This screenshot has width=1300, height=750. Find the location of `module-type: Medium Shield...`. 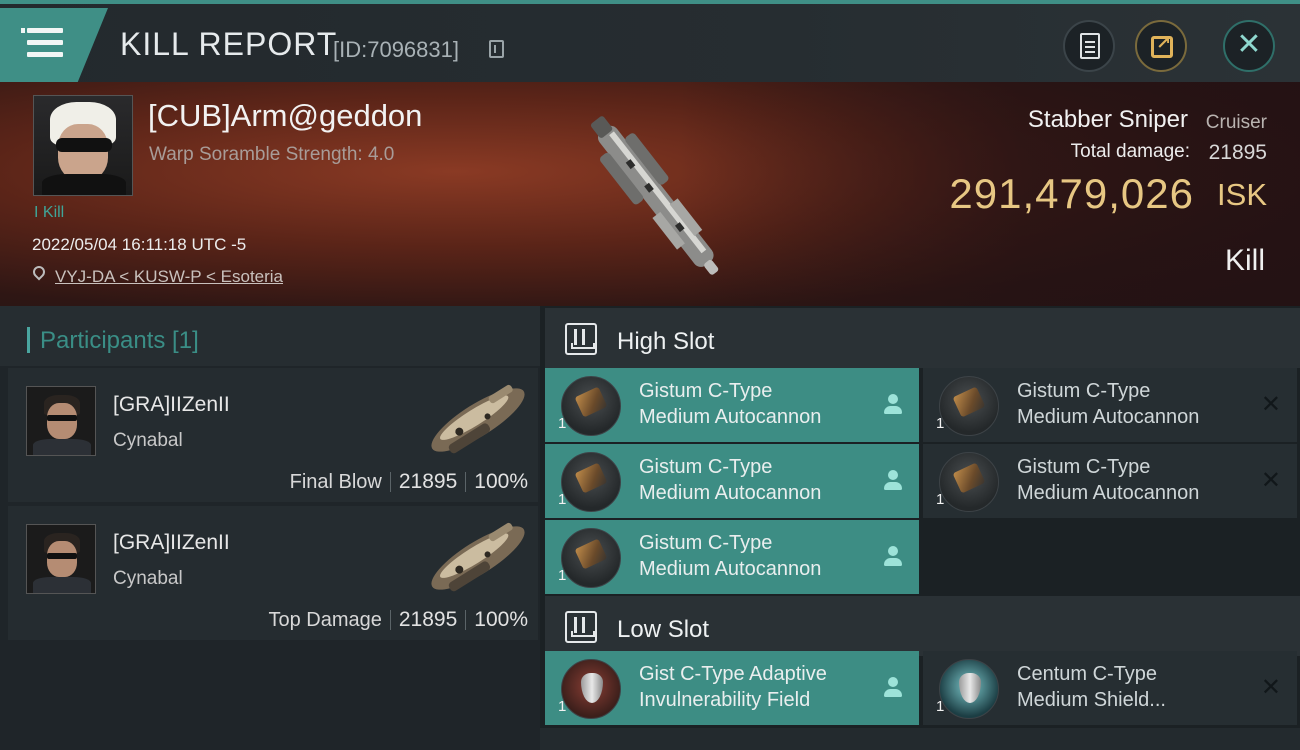

module-type: Medium Shield... is located at coordinates (1091, 700).